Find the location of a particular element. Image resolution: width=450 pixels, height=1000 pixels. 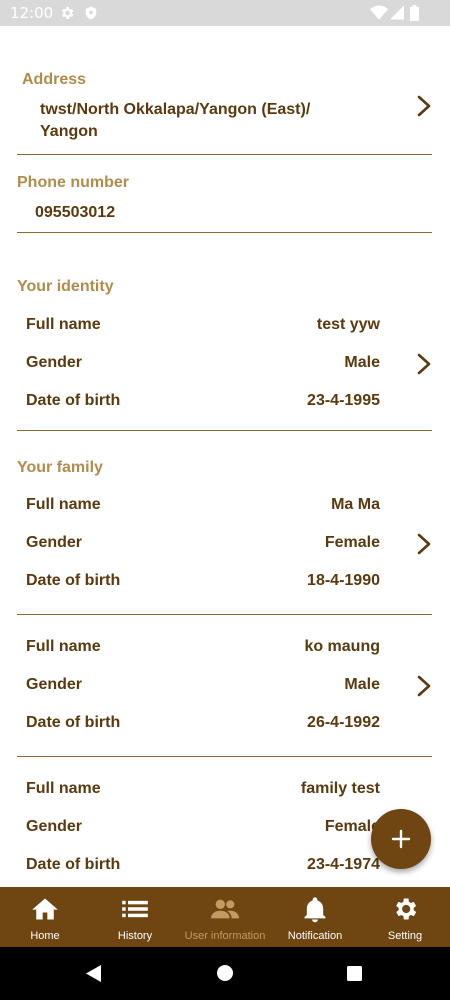

people-icon is located at coordinates (225, 909).